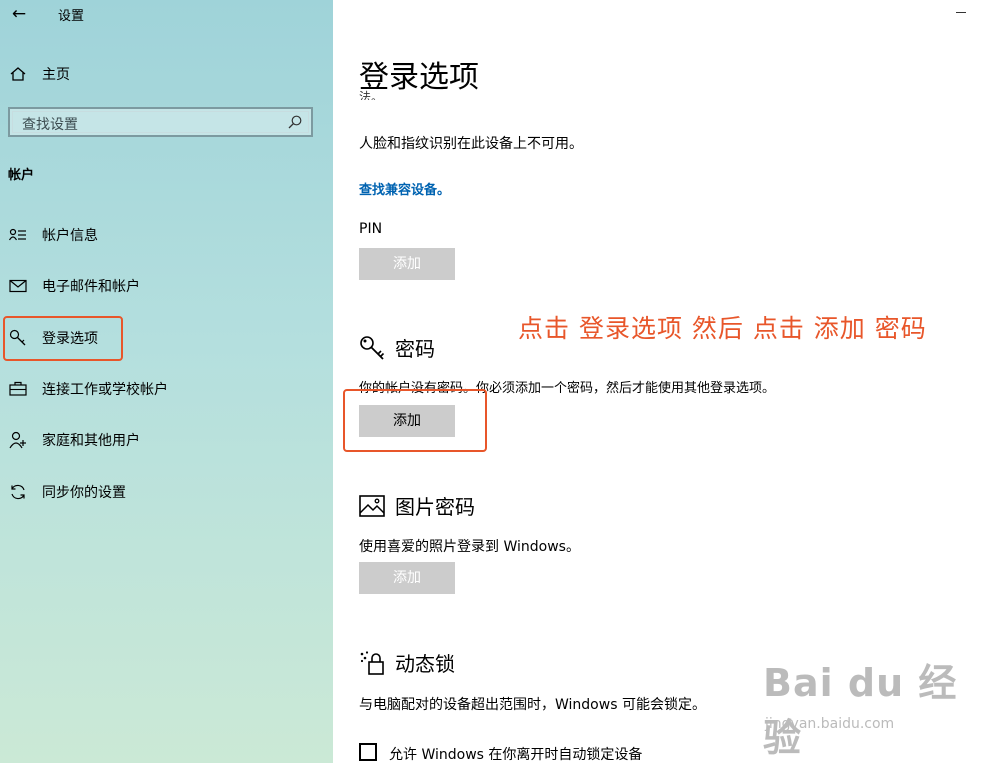  What do you see at coordinates (860, 710) in the screenshot?
I see `watermark-logo-text: Bai du 经验` at bounding box center [860, 710].